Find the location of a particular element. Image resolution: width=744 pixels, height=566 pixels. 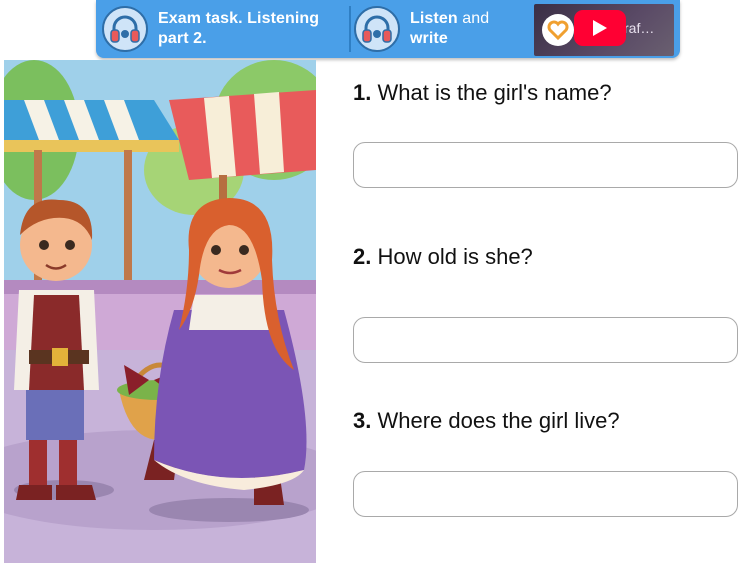

tab-listen-and-write: Listen and write is located at coordinates (445, 29).